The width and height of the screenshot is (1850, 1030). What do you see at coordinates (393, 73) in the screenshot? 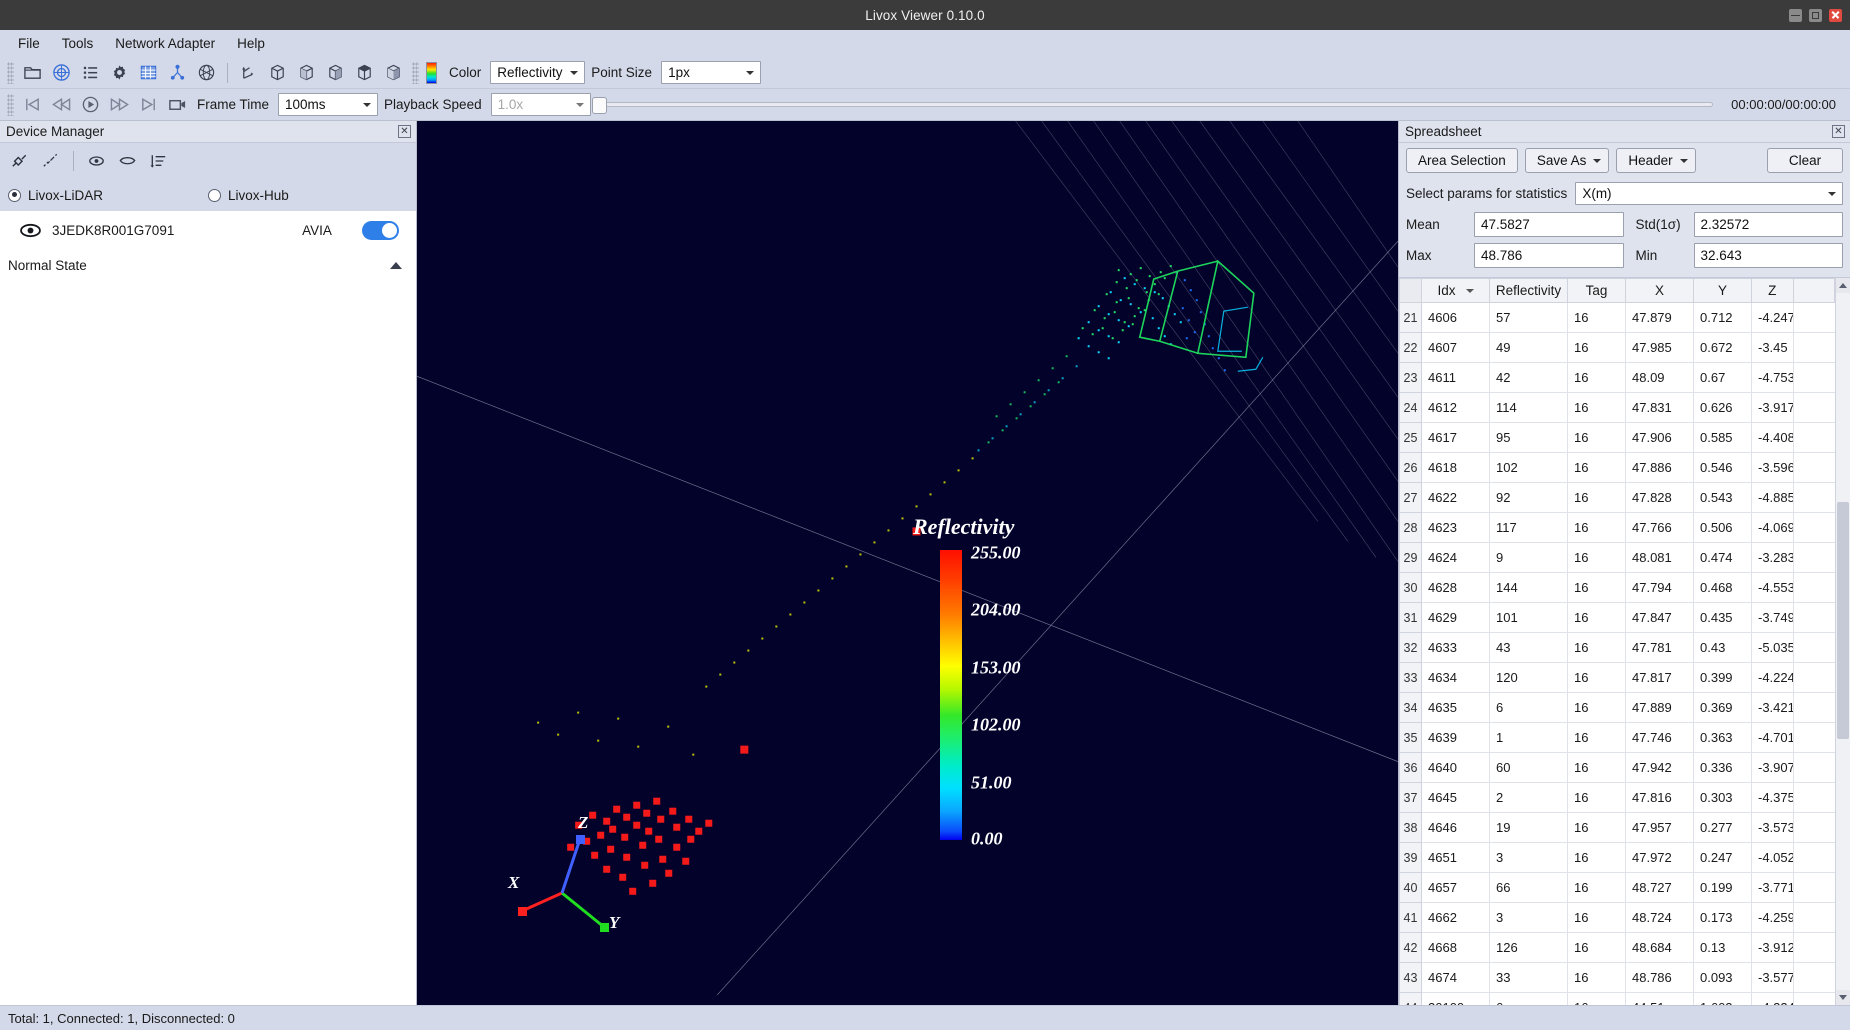
I see `cube-iso-icon` at bounding box center [393, 73].